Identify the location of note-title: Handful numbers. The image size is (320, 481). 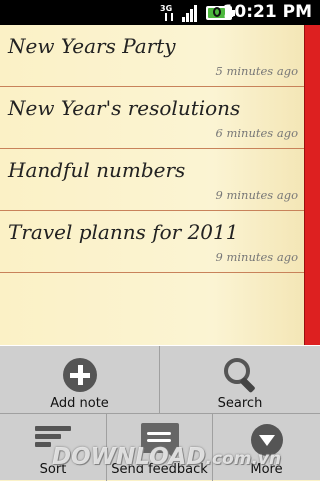
(97, 170).